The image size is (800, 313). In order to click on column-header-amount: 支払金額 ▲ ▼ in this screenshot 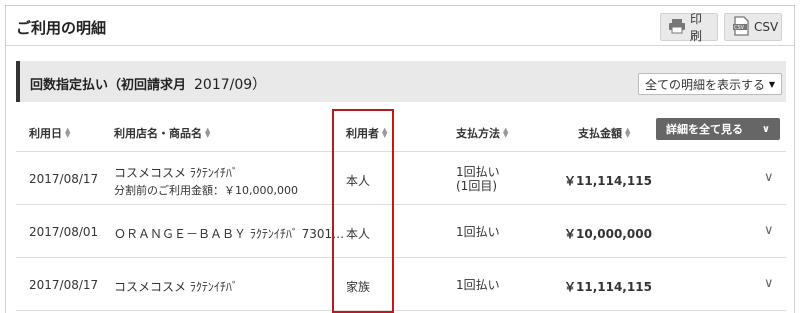, I will do `click(604, 133)`.